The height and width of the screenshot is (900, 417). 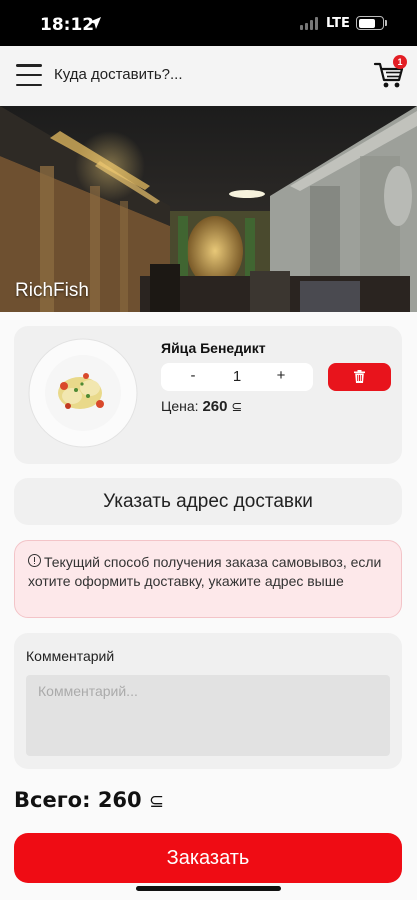 What do you see at coordinates (208, 501) in the screenshot?
I see `set-delivery-address-button: Указать адрес доставки` at bounding box center [208, 501].